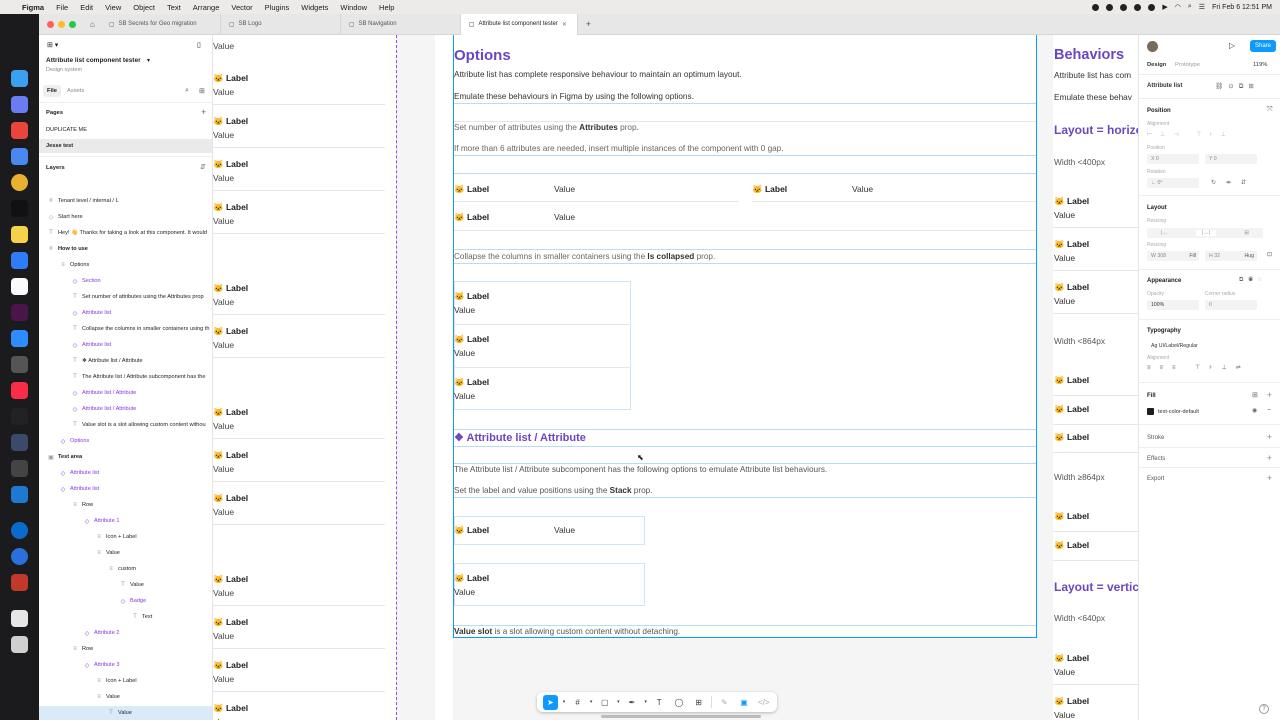 The image size is (1280, 720). What do you see at coordinates (1203, 346) in the screenshot?
I see `text-style-field: Ag UI/Label/Regular` at bounding box center [1203, 346].